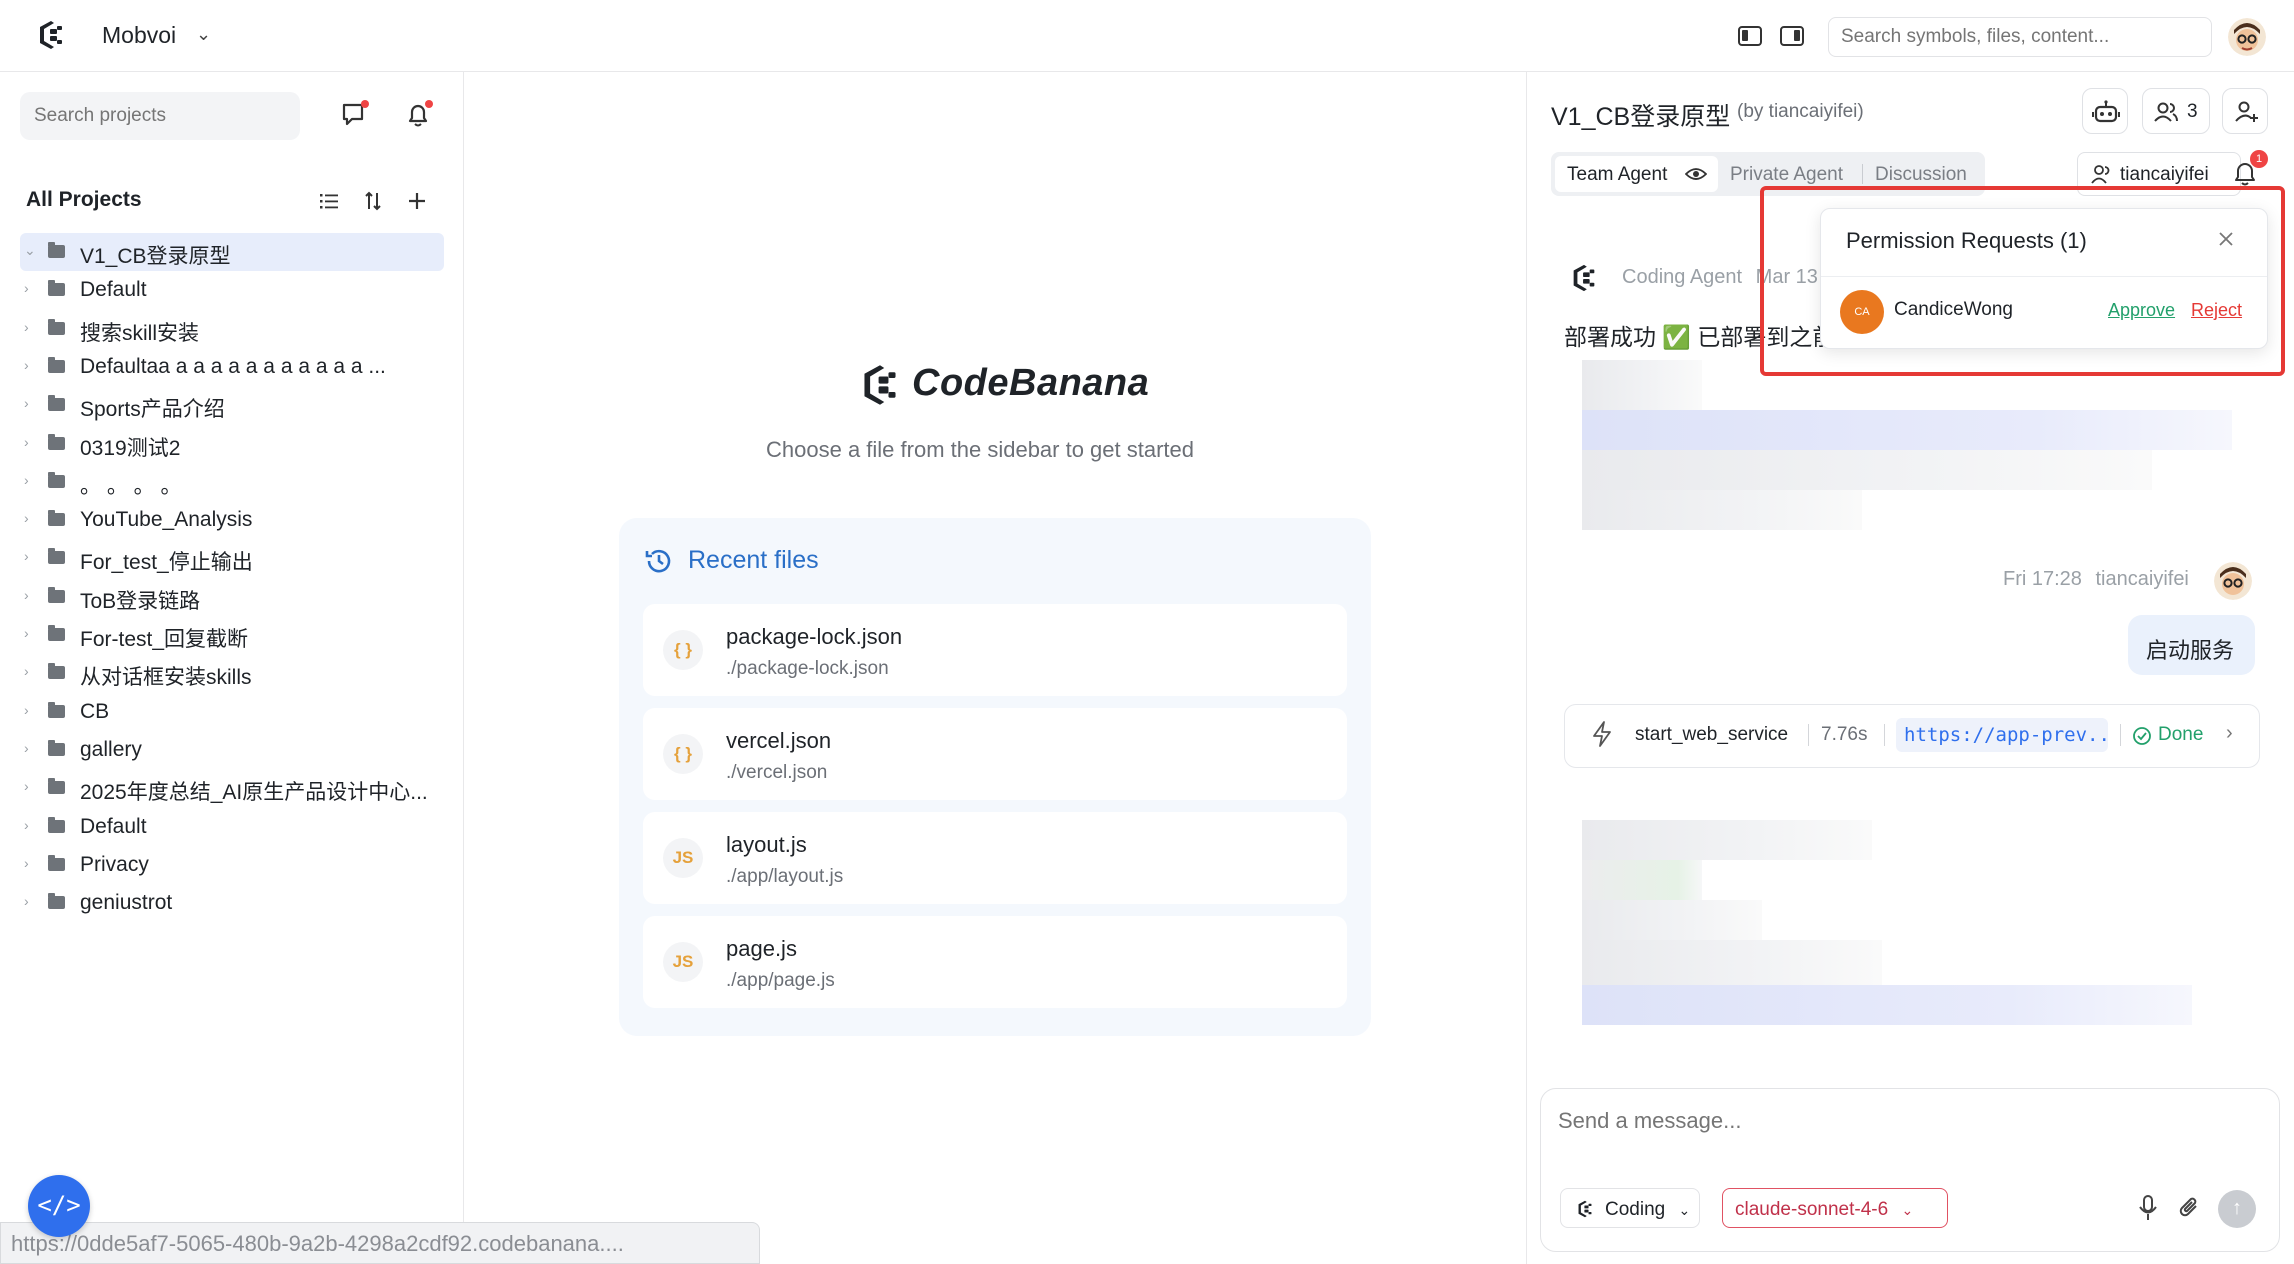 The width and height of the screenshot is (2294, 1264). I want to click on users-icon, so click(2166, 112).